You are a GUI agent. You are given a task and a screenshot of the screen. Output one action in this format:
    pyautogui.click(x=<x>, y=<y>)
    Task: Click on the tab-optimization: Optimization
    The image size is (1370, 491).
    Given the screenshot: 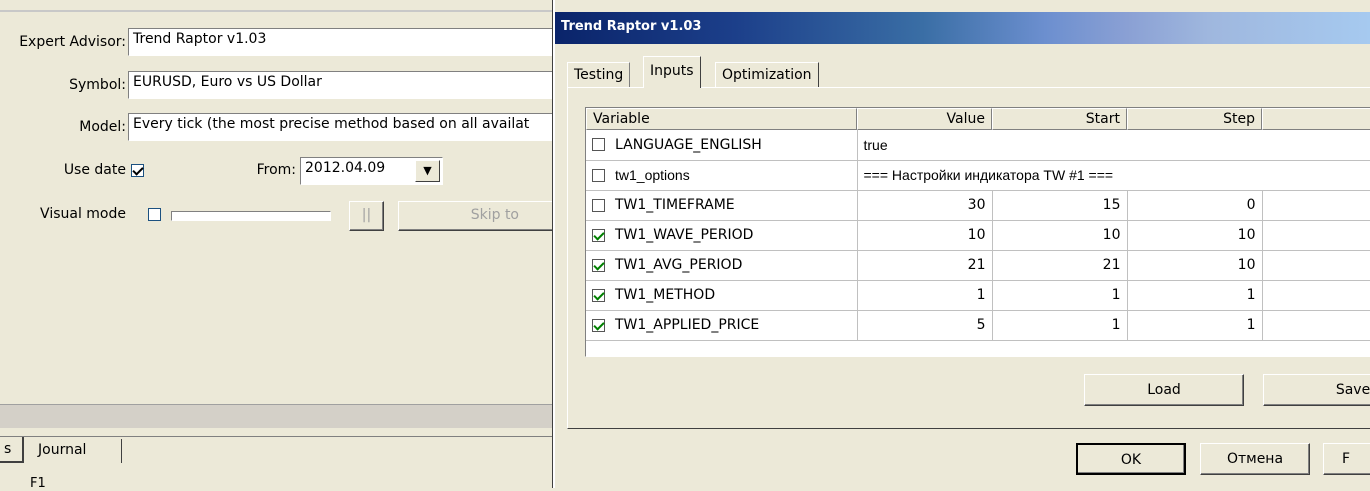 What is the action you would take?
    pyautogui.click(x=767, y=75)
    